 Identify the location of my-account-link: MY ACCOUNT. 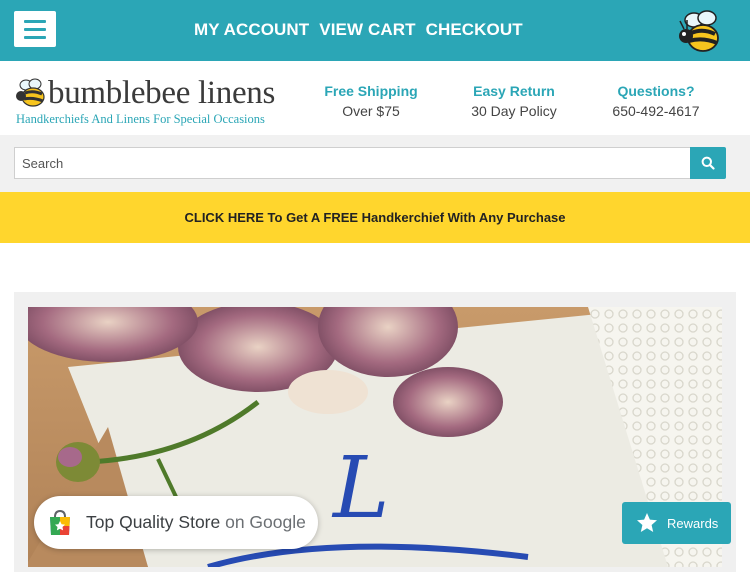
(251, 30).